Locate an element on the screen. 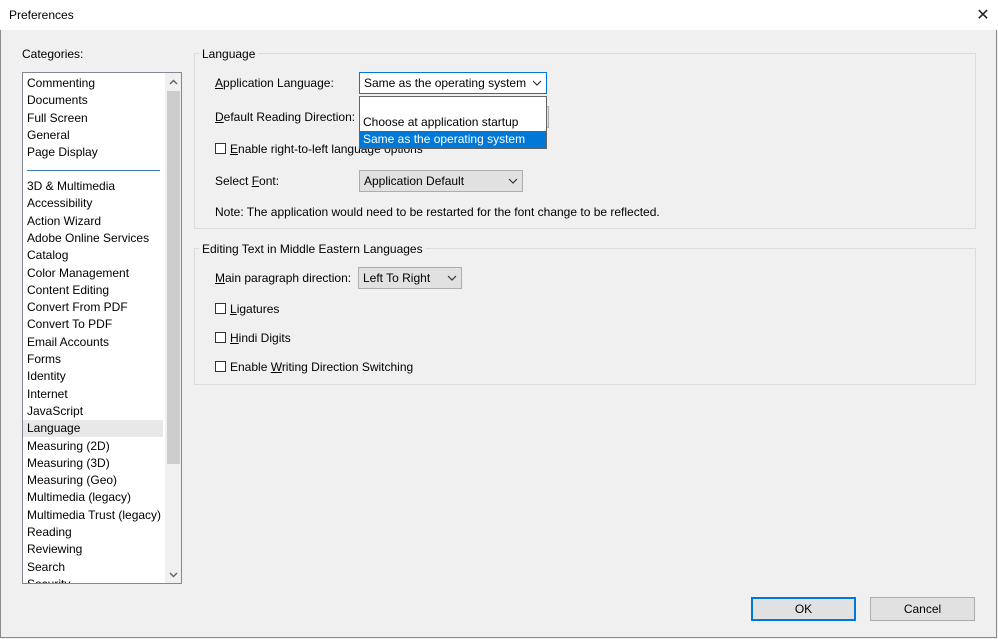 This screenshot has height=639, width=998. category-item: Measuring (2D) is located at coordinates (68, 446).